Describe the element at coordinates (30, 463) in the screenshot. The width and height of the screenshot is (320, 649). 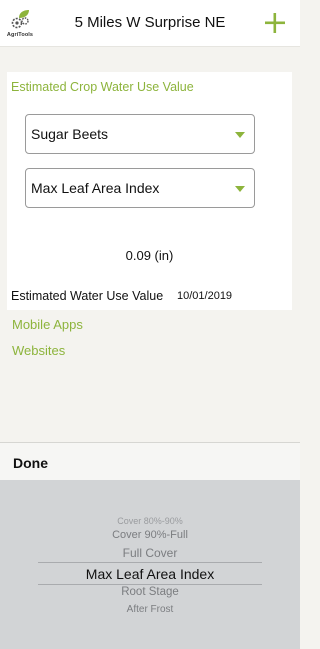
I see `done-button: Done` at that location.